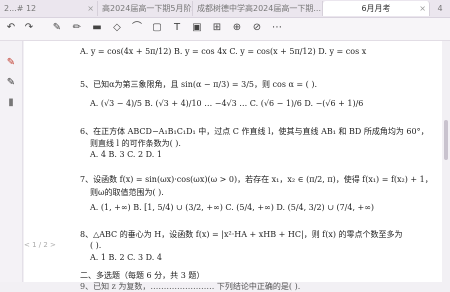 This screenshot has height=292, width=450. What do you see at coordinates (157, 28) in the screenshot?
I see `shape-icon: ▢` at bounding box center [157, 28].